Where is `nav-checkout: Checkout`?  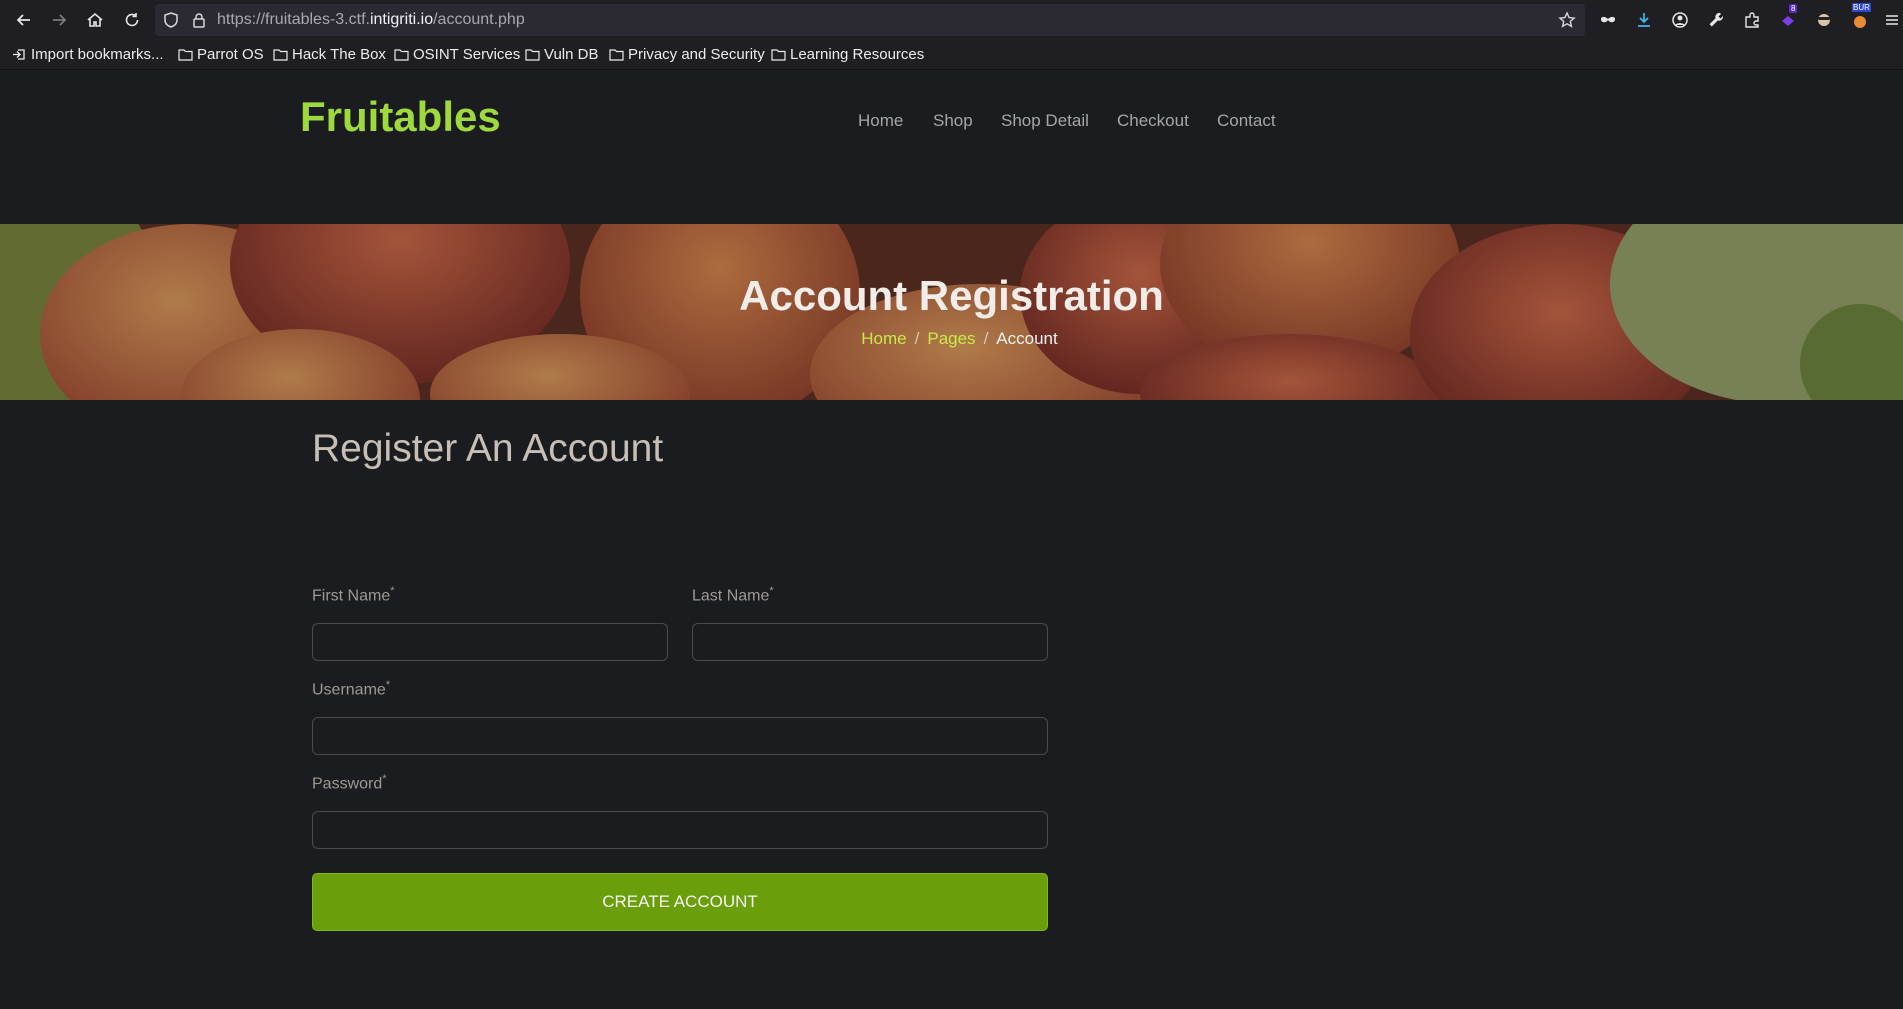 nav-checkout: Checkout is located at coordinates (1153, 121).